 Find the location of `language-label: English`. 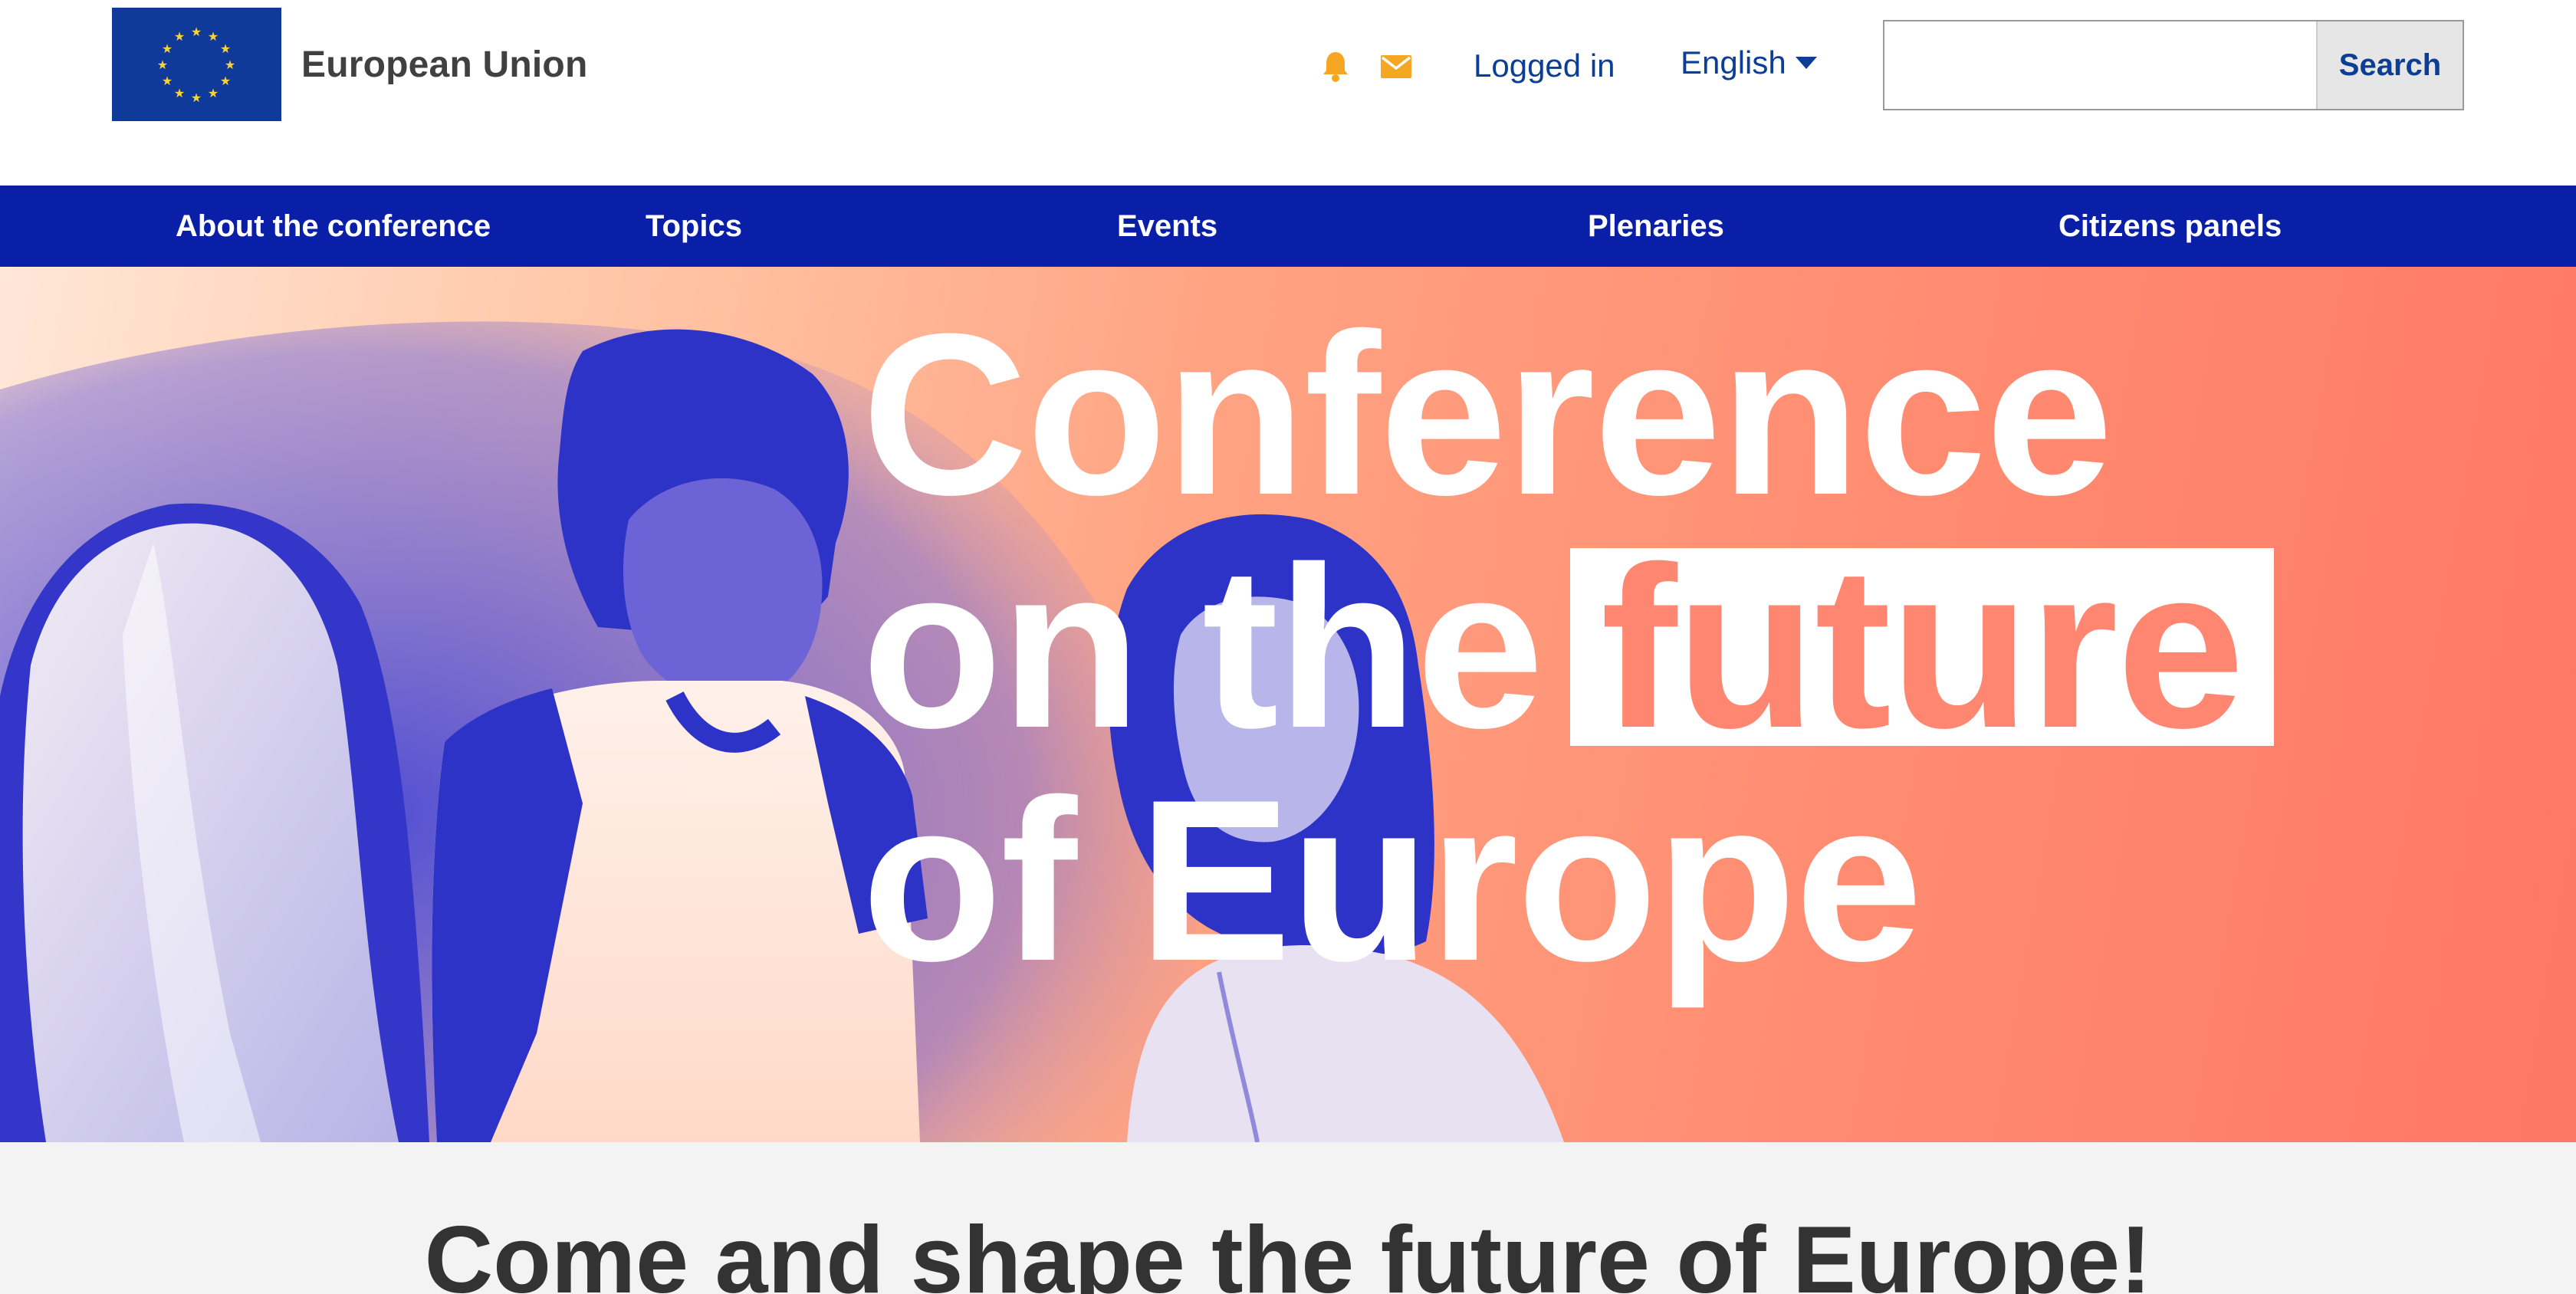

language-label: English is located at coordinates (1733, 62).